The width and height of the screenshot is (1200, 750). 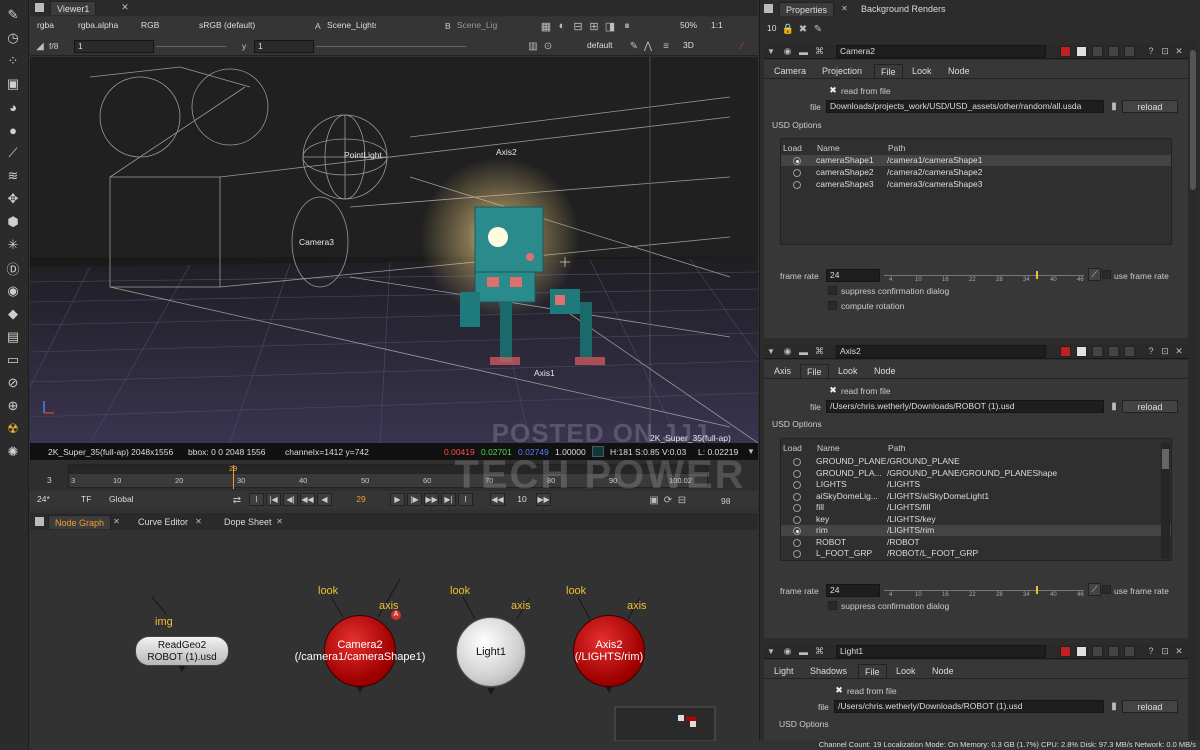 What do you see at coordinates (976, 553) in the screenshot?
I see `table-row: L_FOOT_GRP/ROBOT/L_FOOT_GRP` at bounding box center [976, 553].